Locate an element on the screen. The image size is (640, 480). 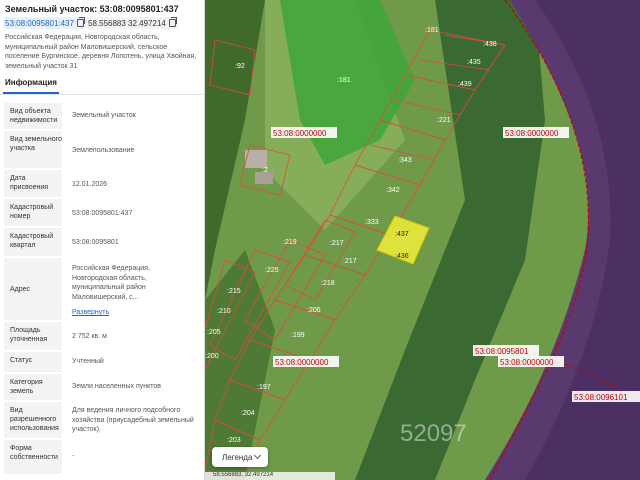
parcel-label: :221 is located at coordinates (444, 120).